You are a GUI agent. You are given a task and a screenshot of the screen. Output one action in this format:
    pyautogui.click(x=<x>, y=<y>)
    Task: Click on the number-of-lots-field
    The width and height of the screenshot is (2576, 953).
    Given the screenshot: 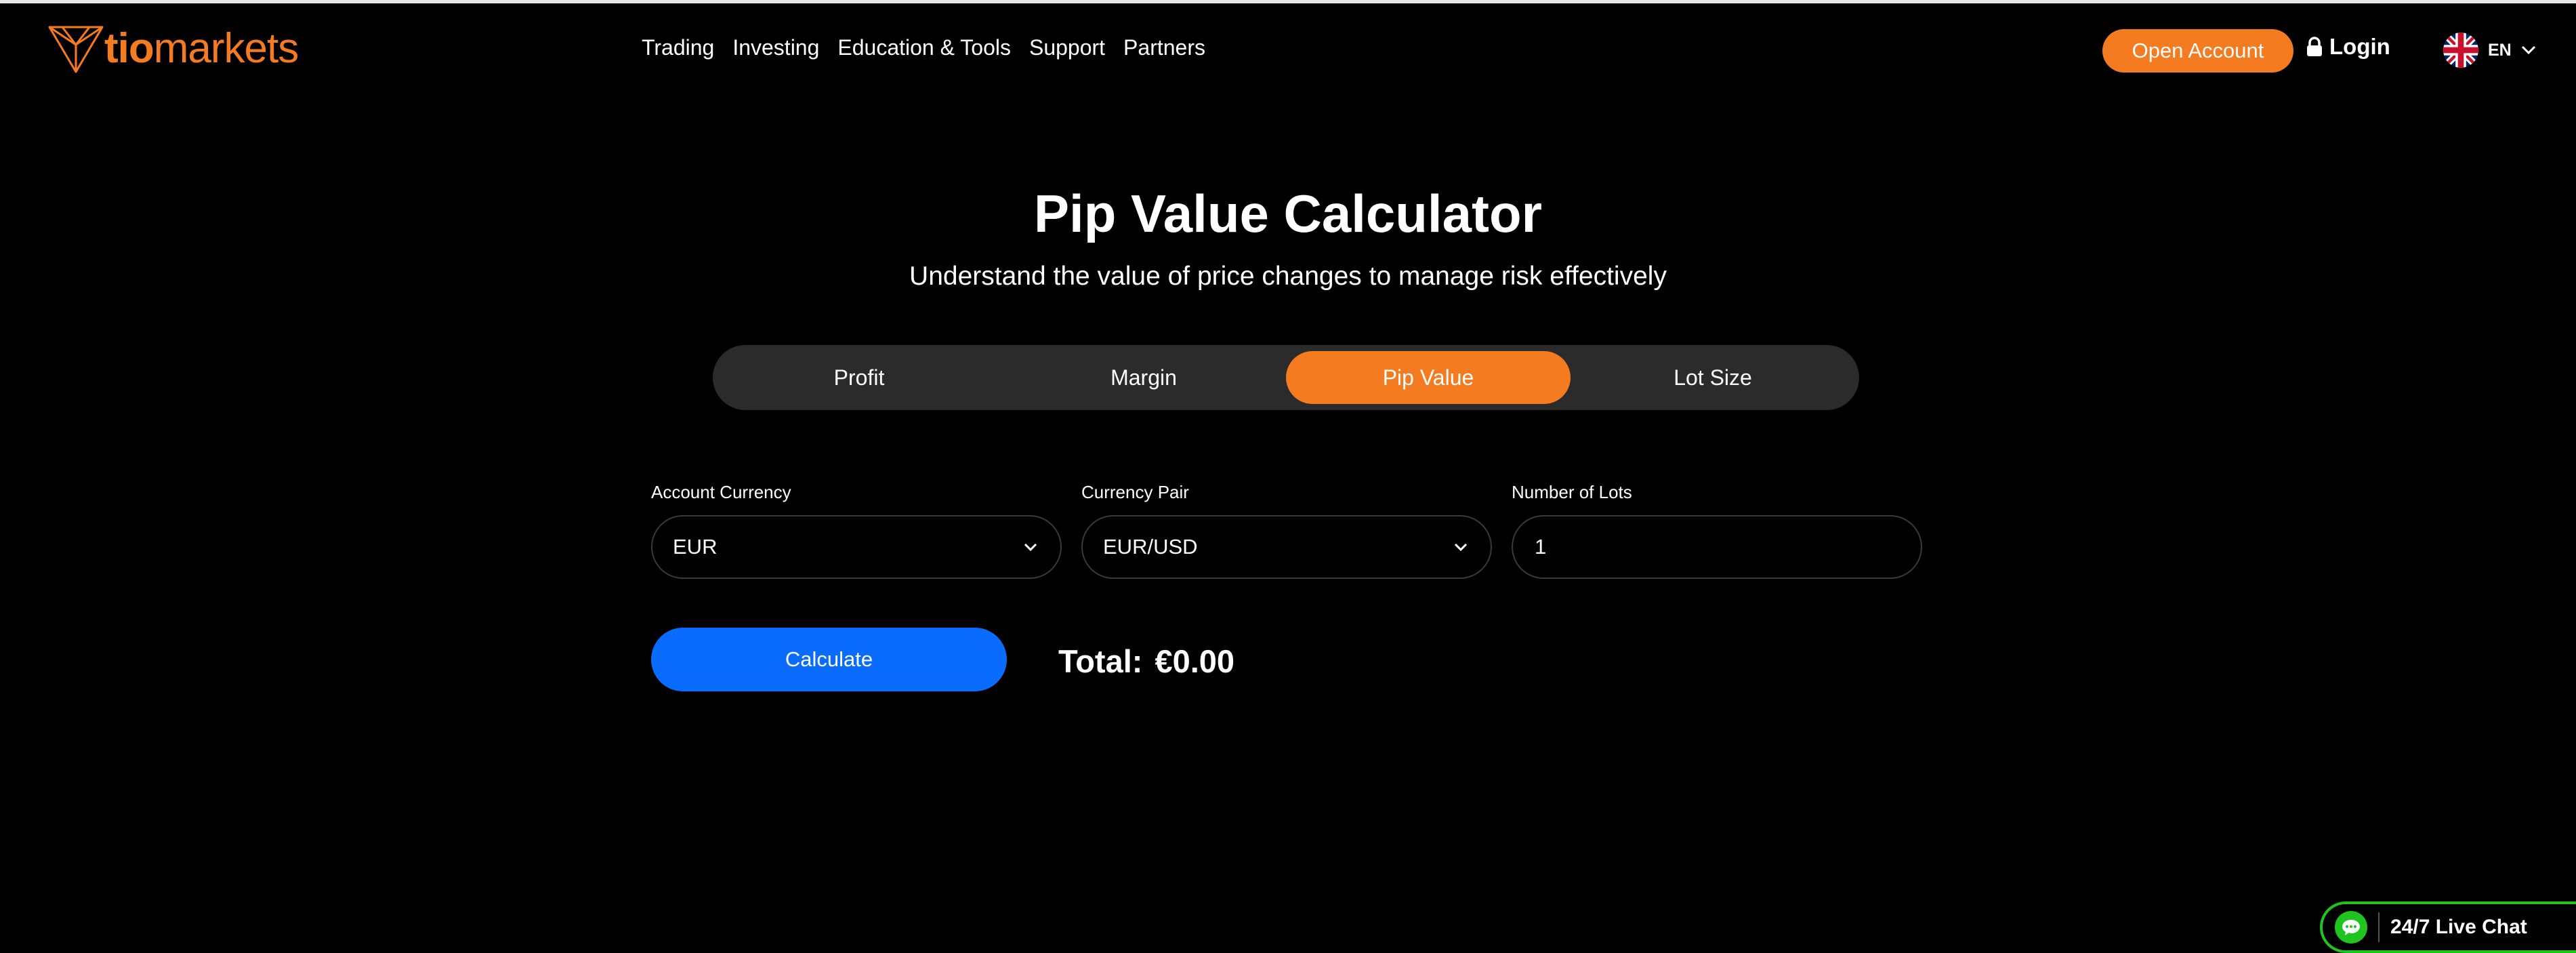 What is the action you would take?
    pyautogui.click(x=1717, y=547)
    